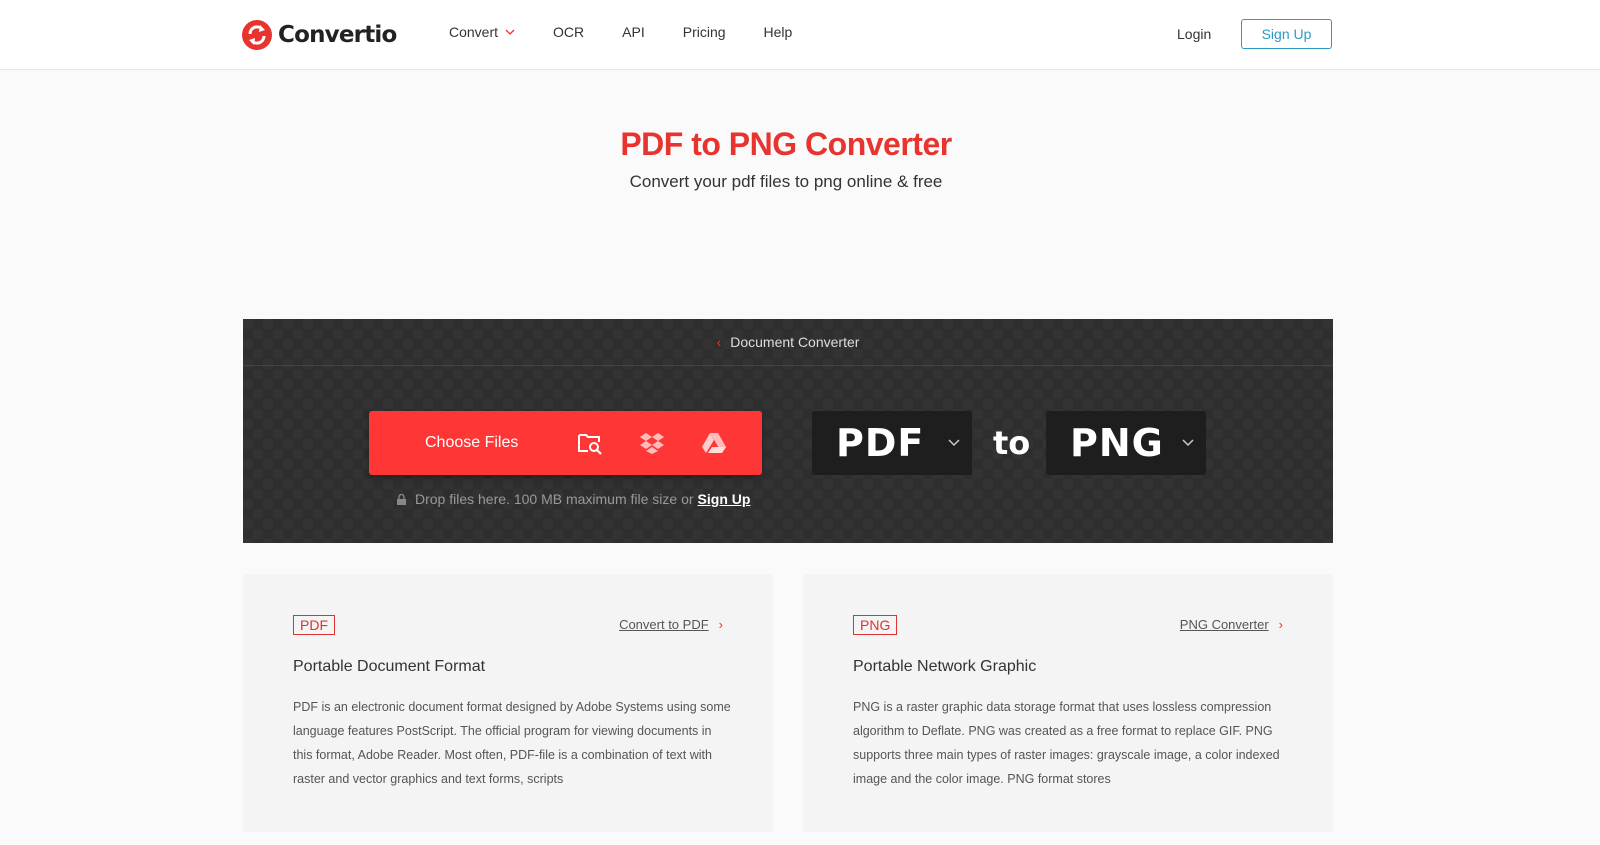 The height and width of the screenshot is (845, 1600). I want to click on login-link: Login, so click(1194, 34).